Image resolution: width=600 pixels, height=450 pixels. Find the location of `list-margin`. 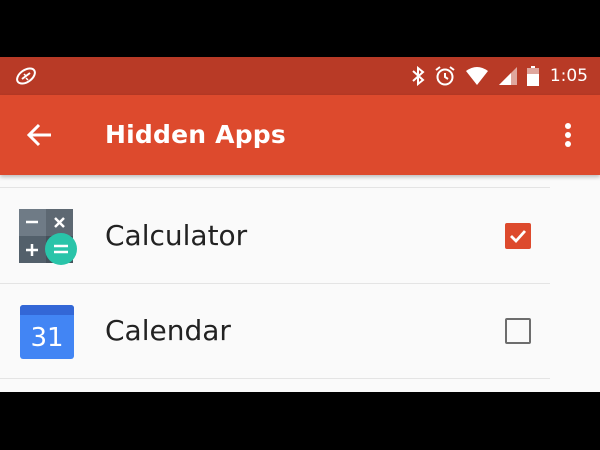

list-margin is located at coordinates (575, 283).